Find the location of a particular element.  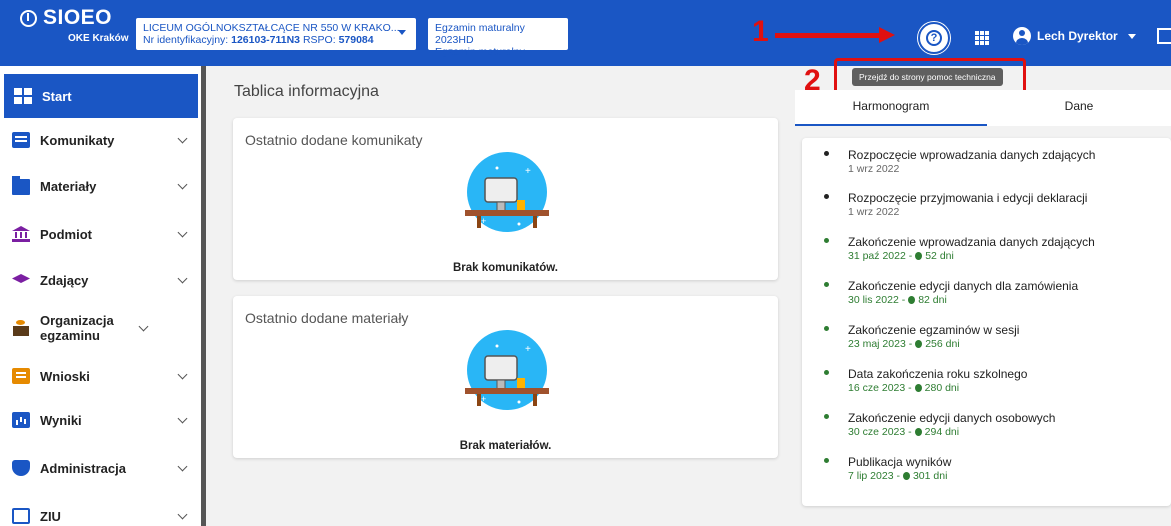

sidebar-item-label: Zdający is located at coordinates (64, 280).